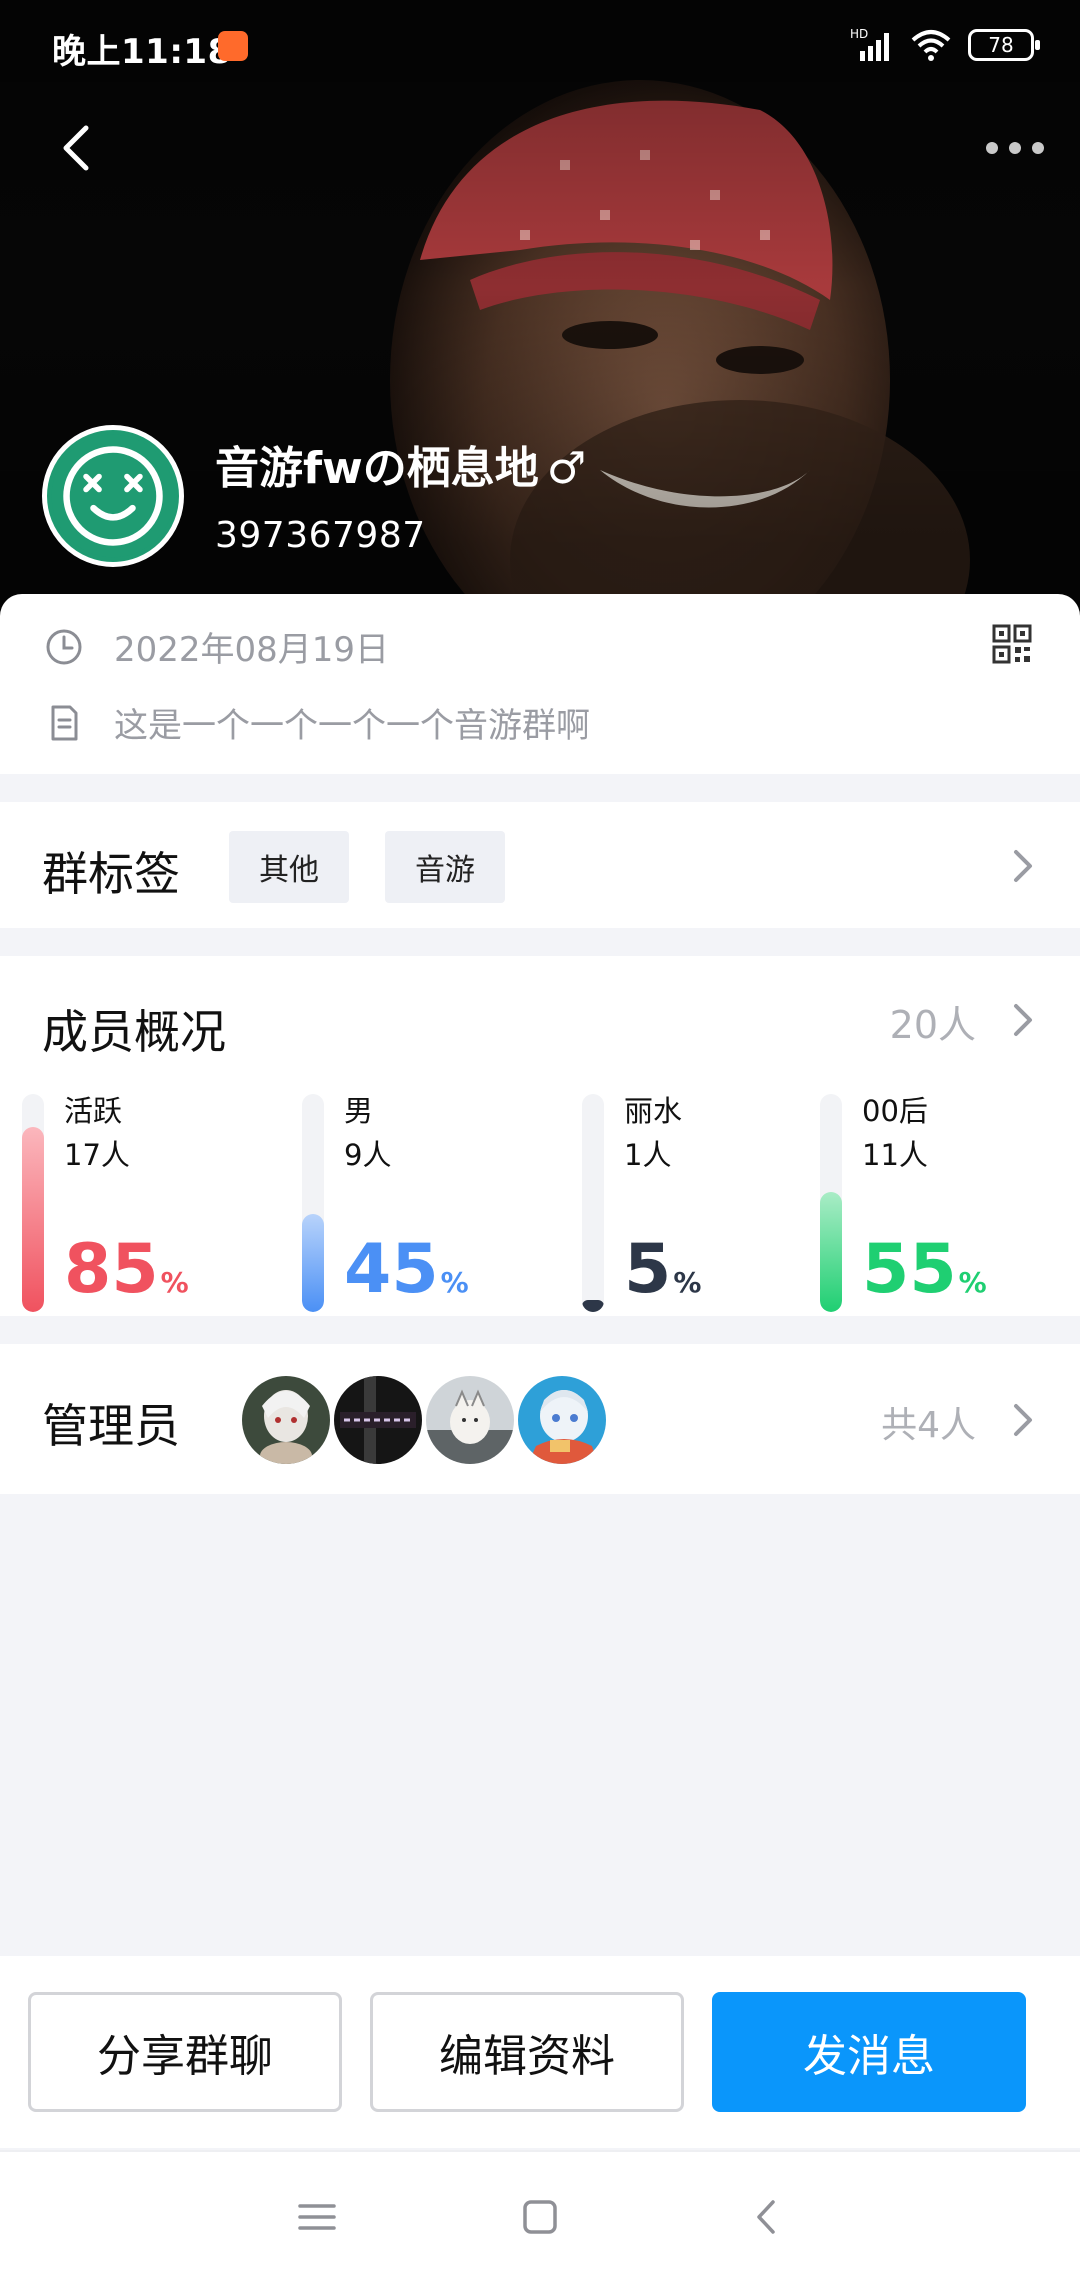 Image resolution: width=1080 pixels, height=2280 pixels. What do you see at coordinates (445, 867) in the screenshot?
I see `tag-item: 音游` at bounding box center [445, 867].